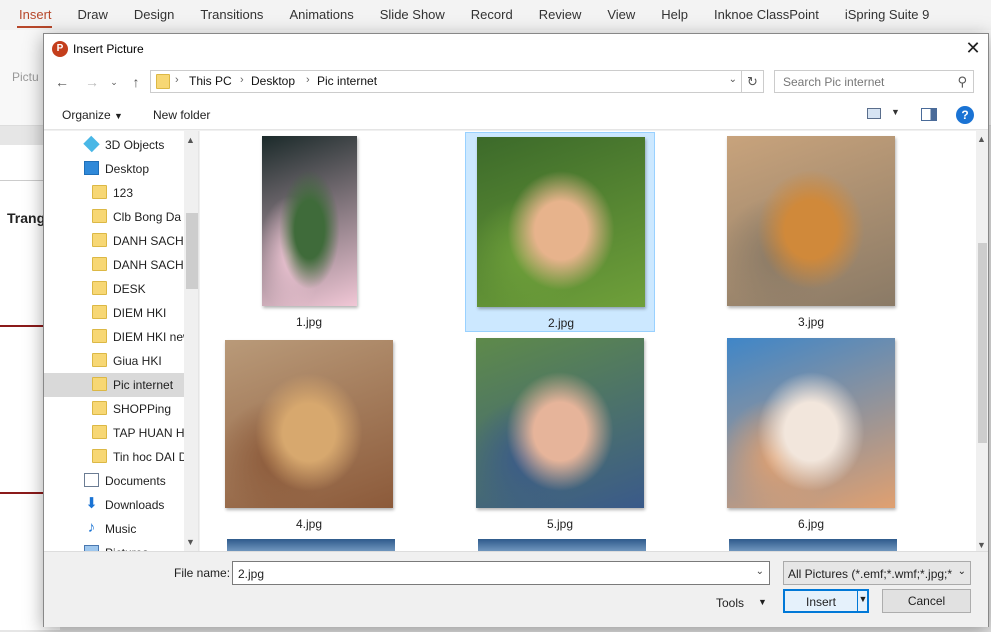 The image size is (991, 632). I want to click on sidebar-item: DIEM HKI, so click(114, 313).